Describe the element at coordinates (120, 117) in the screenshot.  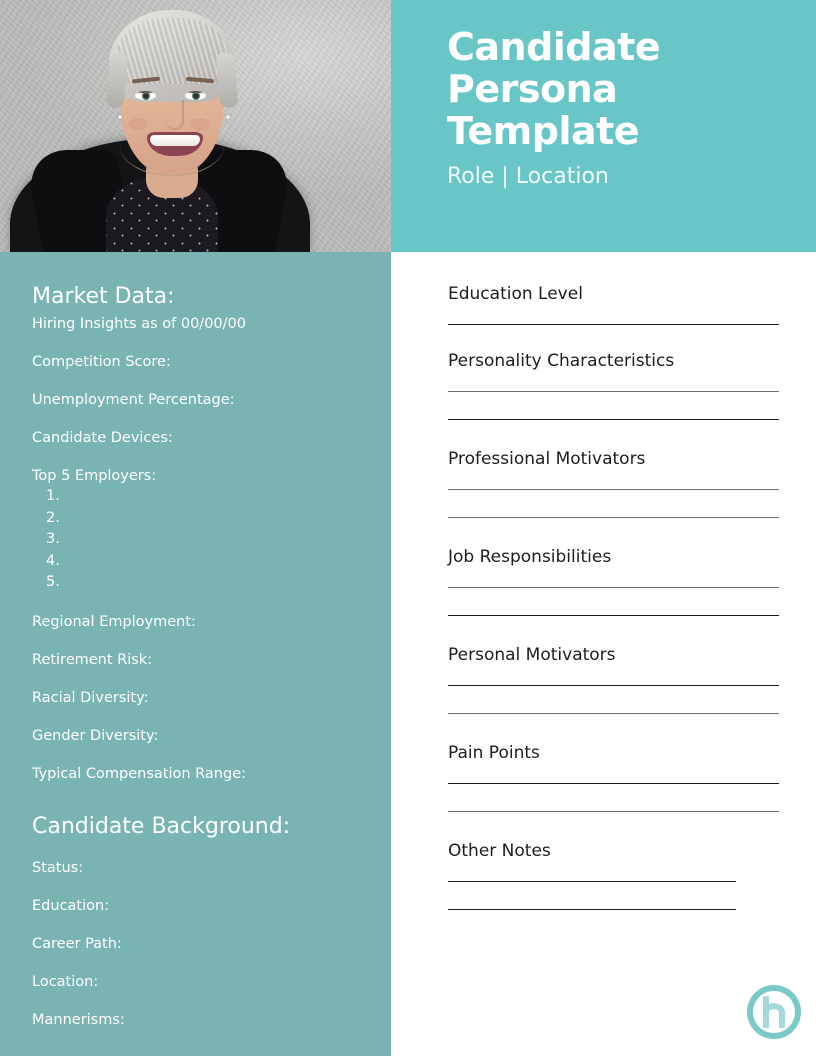
I see `earring-left` at that location.